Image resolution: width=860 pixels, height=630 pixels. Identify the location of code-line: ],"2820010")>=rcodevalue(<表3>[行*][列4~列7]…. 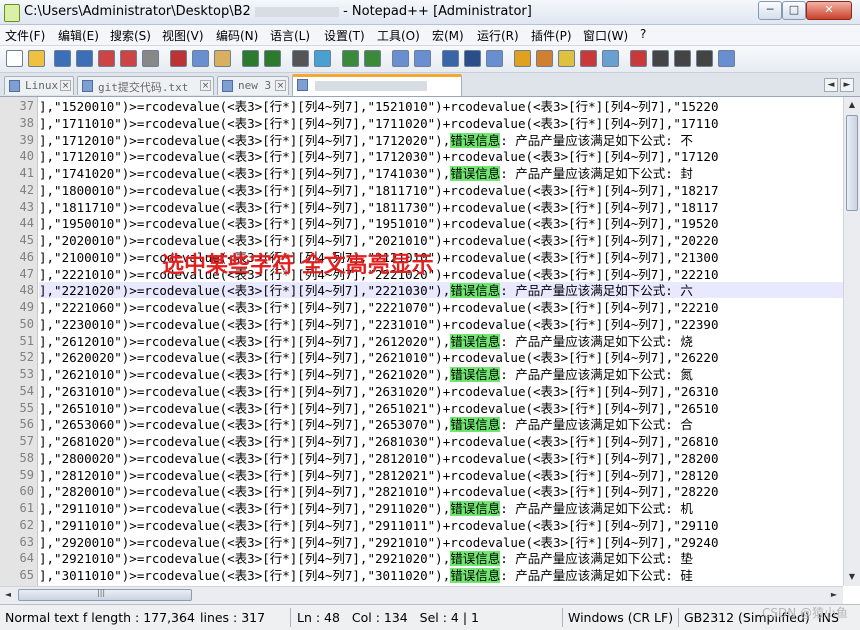
(441, 491).